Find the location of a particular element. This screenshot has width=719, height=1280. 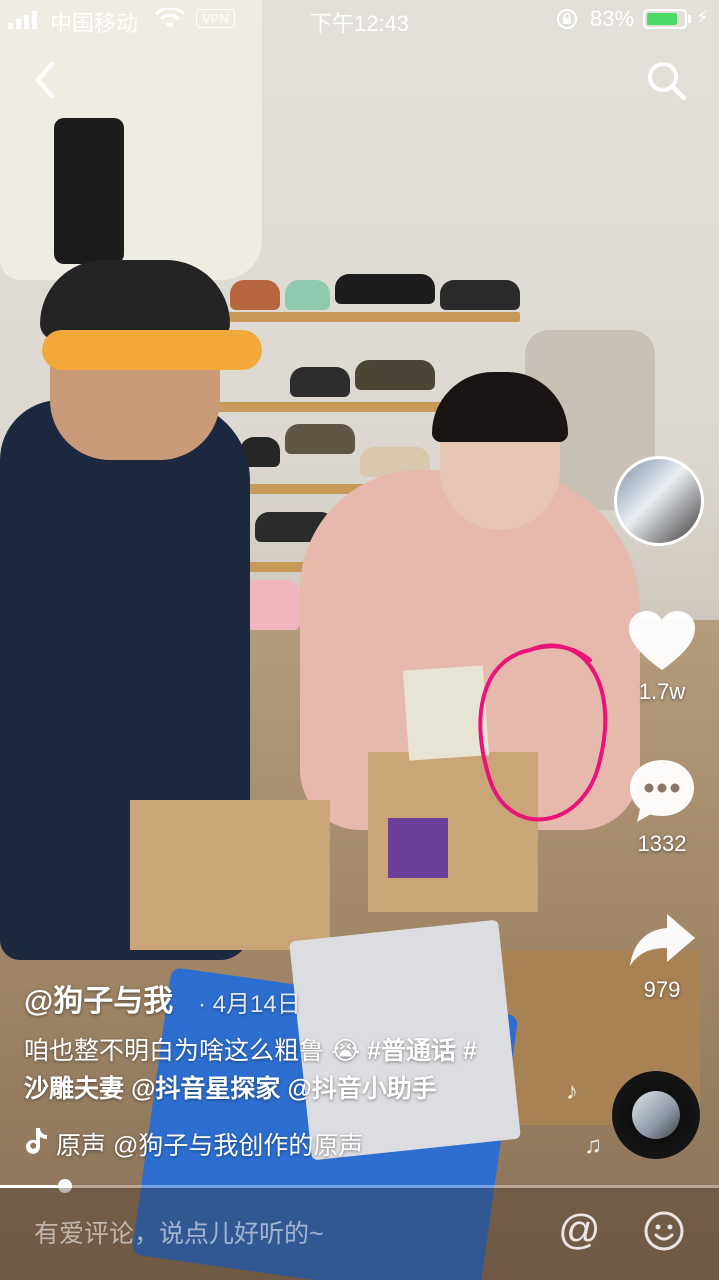

music-disc is located at coordinates (656, 1115).